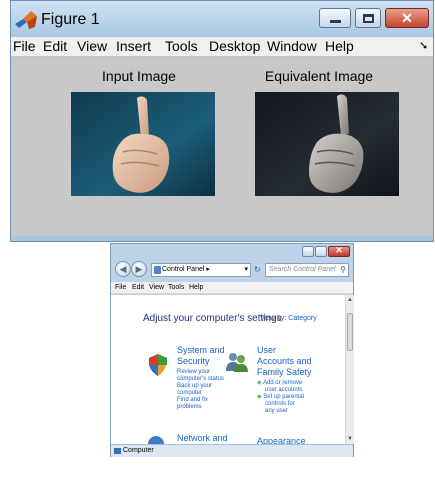 This screenshot has height=486, width=435. What do you see at coordinates (335, 18) in the screenshot?
I see `minimize-button` at bounding box center [335, 18].